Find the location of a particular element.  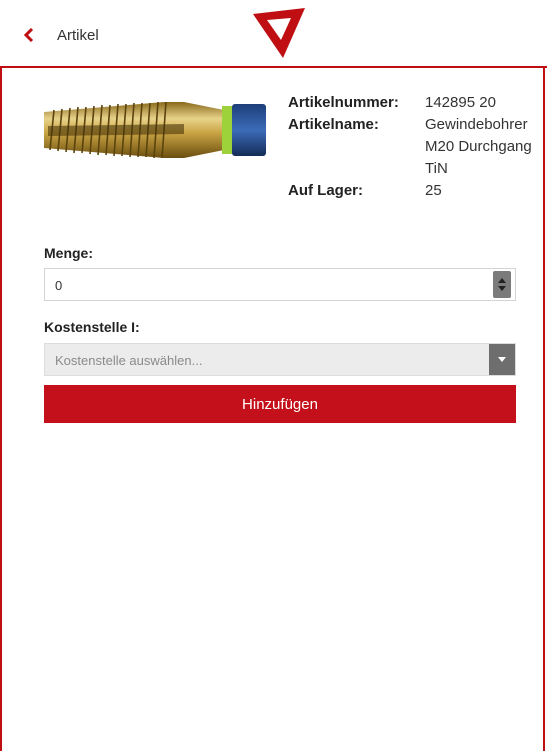

article-name-value: Gewindebohrer M20 Durchgang TiN is located at coordinates (478, 146).